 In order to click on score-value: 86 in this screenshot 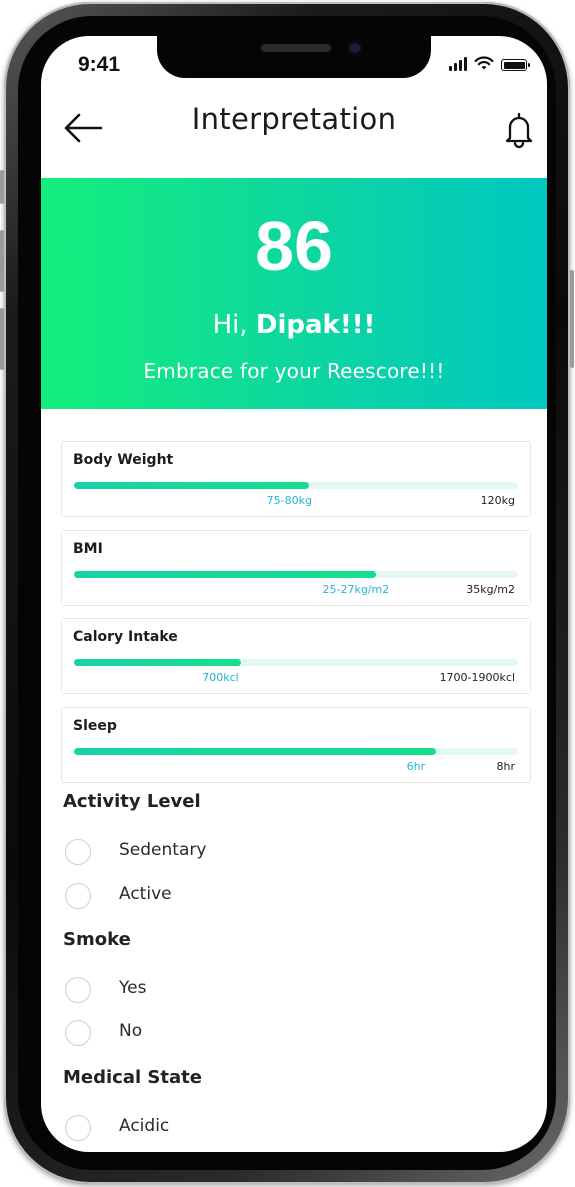, I will do `click(294, 246)`.